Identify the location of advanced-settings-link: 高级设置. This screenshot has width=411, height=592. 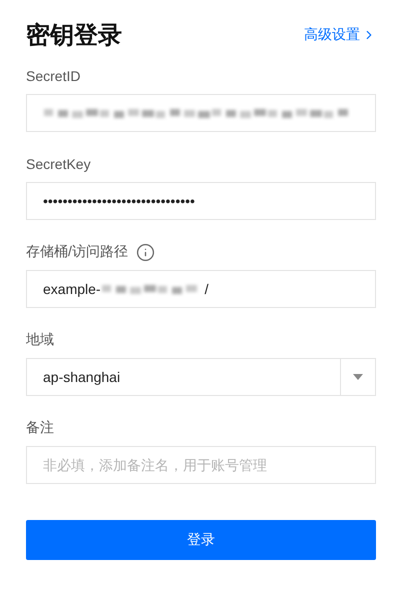
(340, 35).